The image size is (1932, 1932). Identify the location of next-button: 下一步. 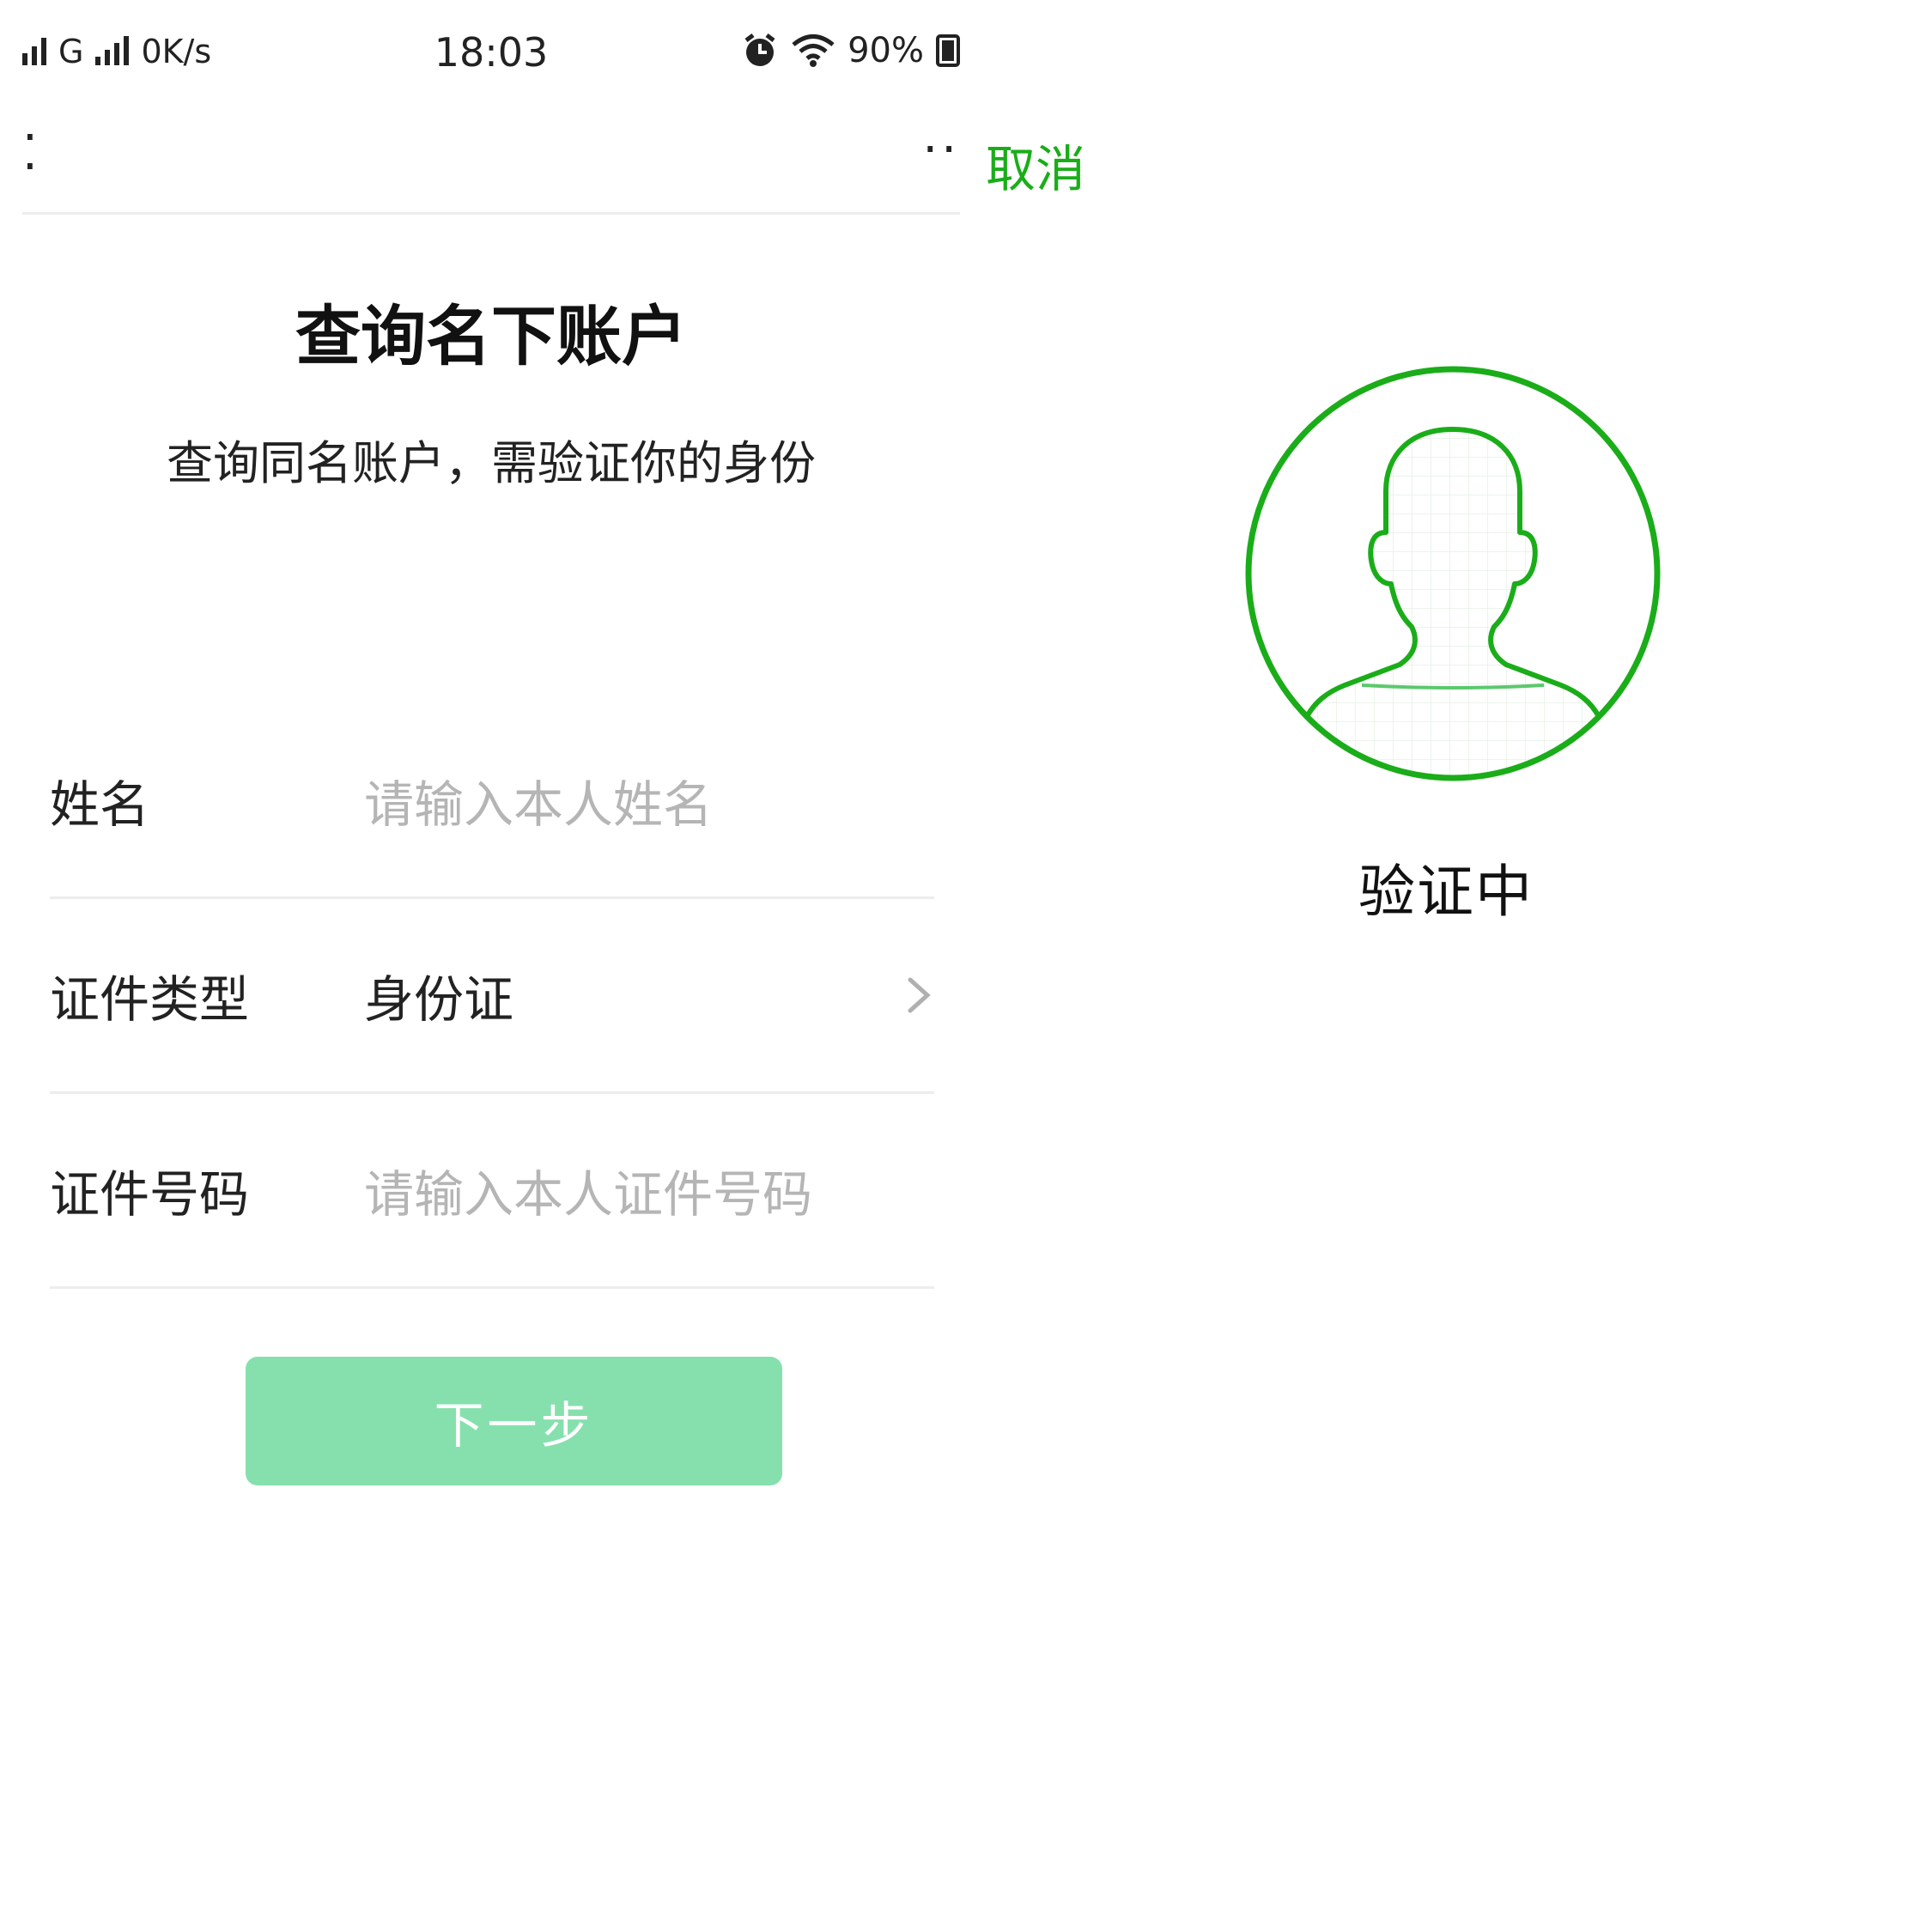
(514, 1421).